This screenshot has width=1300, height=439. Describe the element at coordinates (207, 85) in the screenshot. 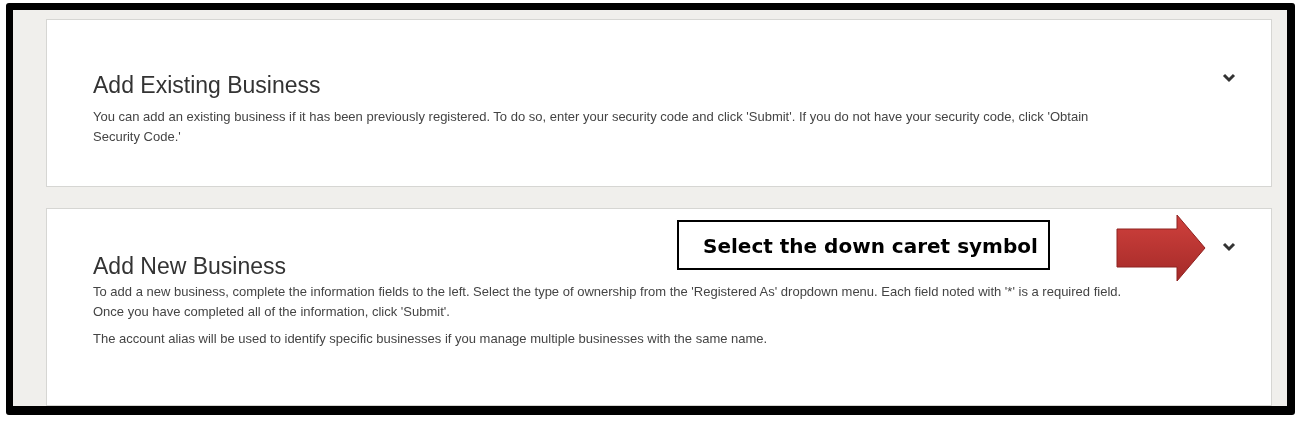

I see `panel-title: Add Existing Business` at that location.